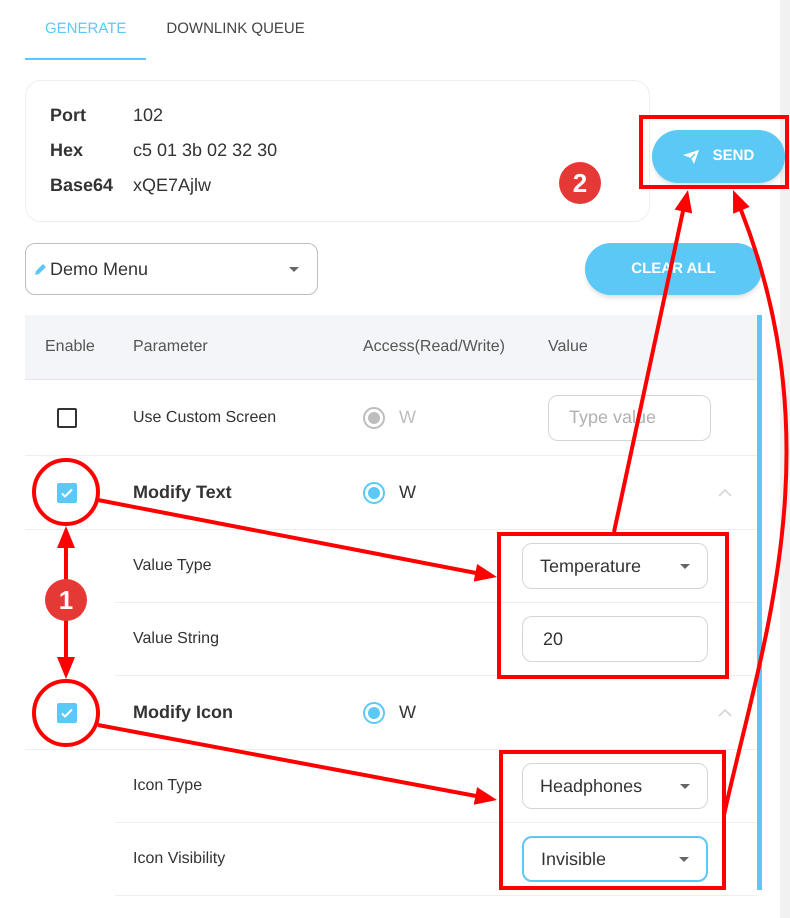 The image size is (790, 918). I want to click on field-label: Port, so click(68, 115).